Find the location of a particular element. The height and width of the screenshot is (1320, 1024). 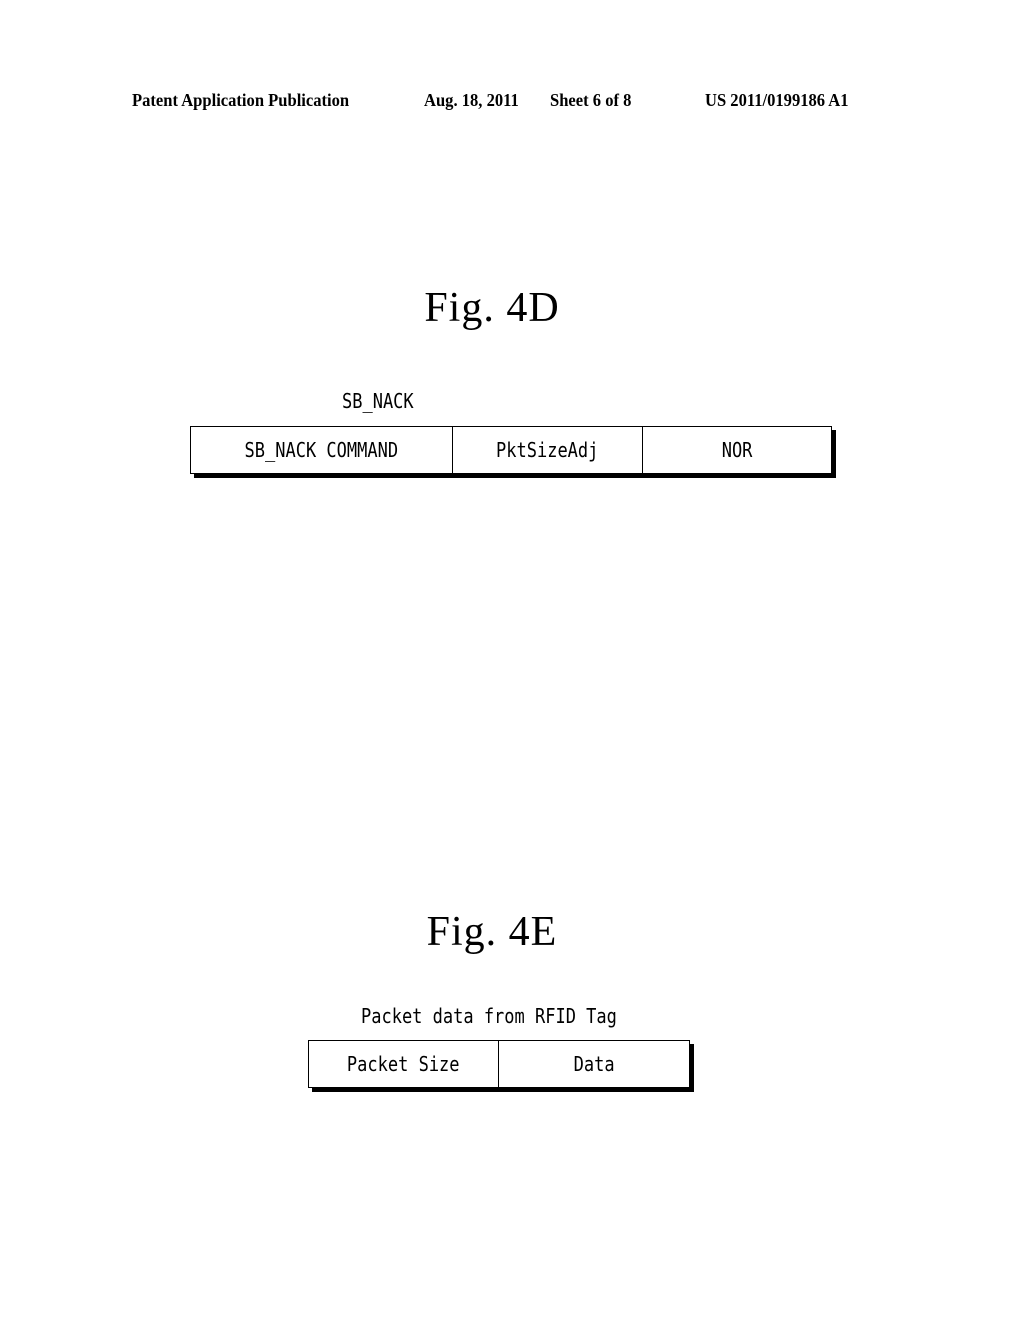

field-pkt-size-adj: PktSizeAdj is located at coordinates (548, 450).